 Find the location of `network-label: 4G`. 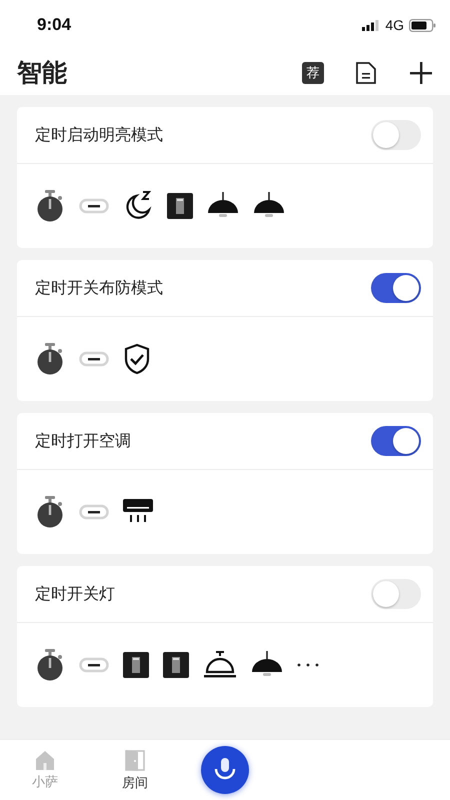

network-label: 4G is located at coordinates (394, 25).